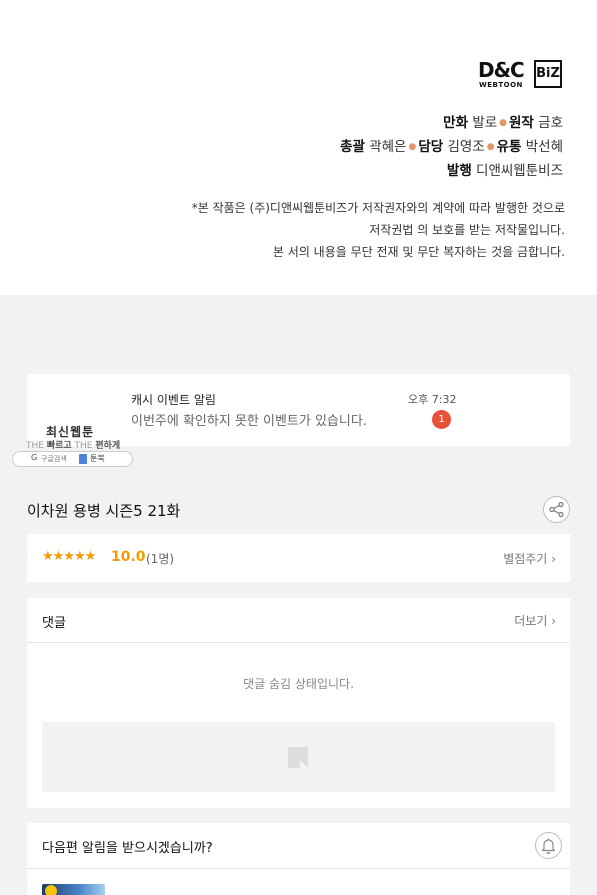 The image size is (597, 895). I want to click on credit-name: 곽혜은, so click(388, 147).